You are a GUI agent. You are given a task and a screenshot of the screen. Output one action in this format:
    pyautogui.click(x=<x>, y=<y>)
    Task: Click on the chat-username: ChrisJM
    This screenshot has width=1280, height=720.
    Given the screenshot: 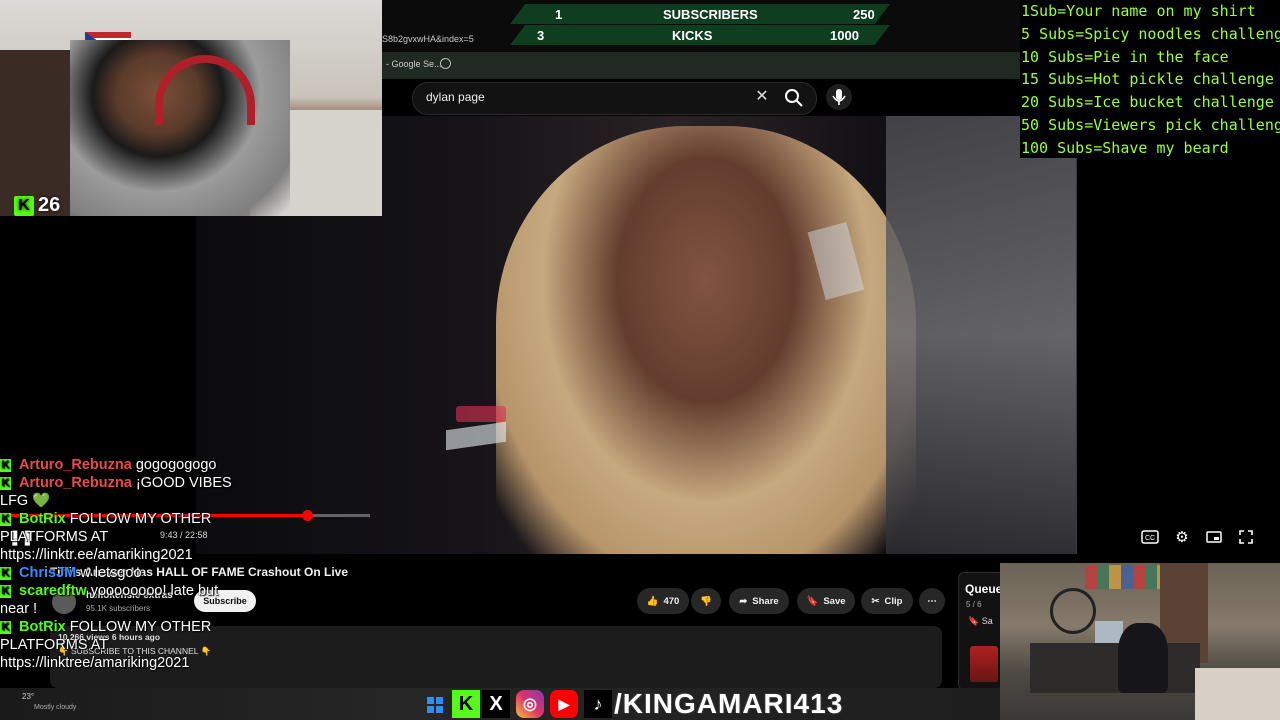 What is the action you would take?
    pyautogui.click(x=47, y=573)
    